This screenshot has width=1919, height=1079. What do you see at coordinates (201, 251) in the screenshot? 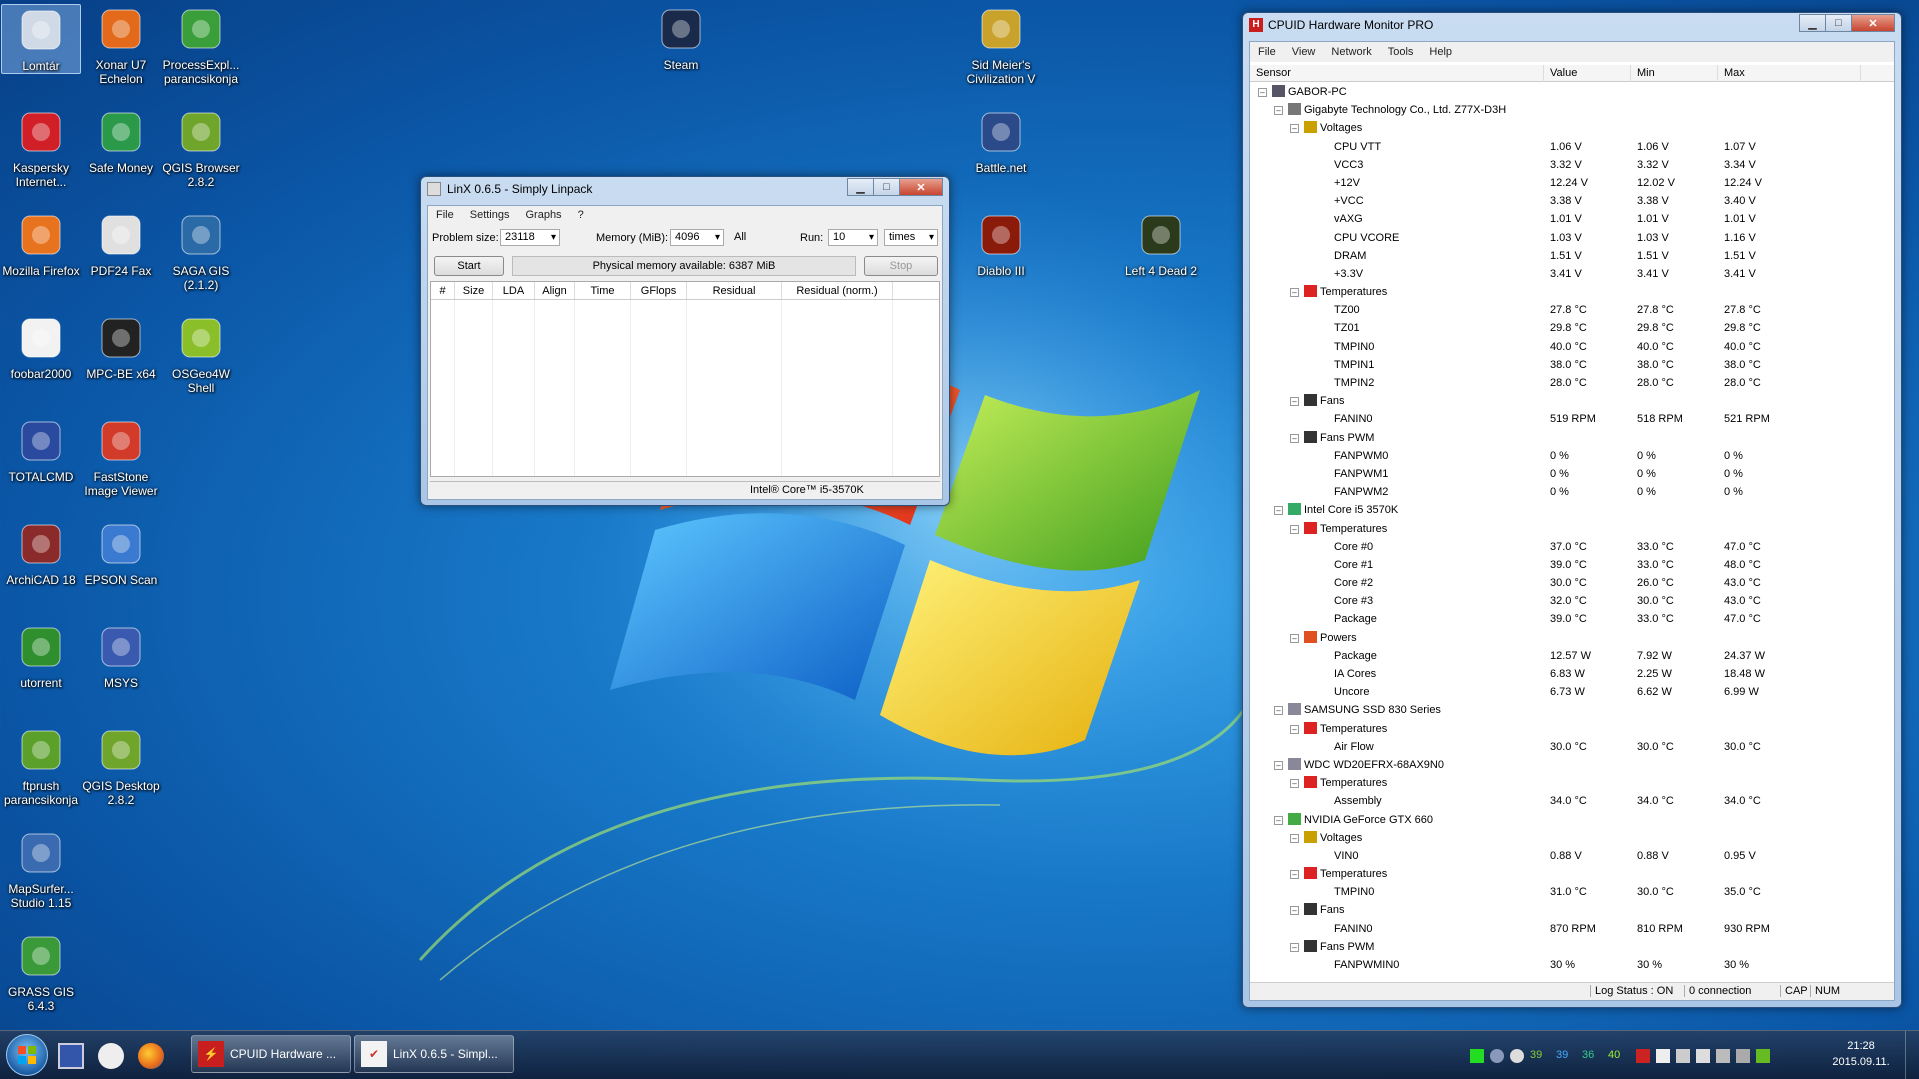
I see `desktop-icon: SAGA GIS (2.1.2)` at bounding box center [201, 251].